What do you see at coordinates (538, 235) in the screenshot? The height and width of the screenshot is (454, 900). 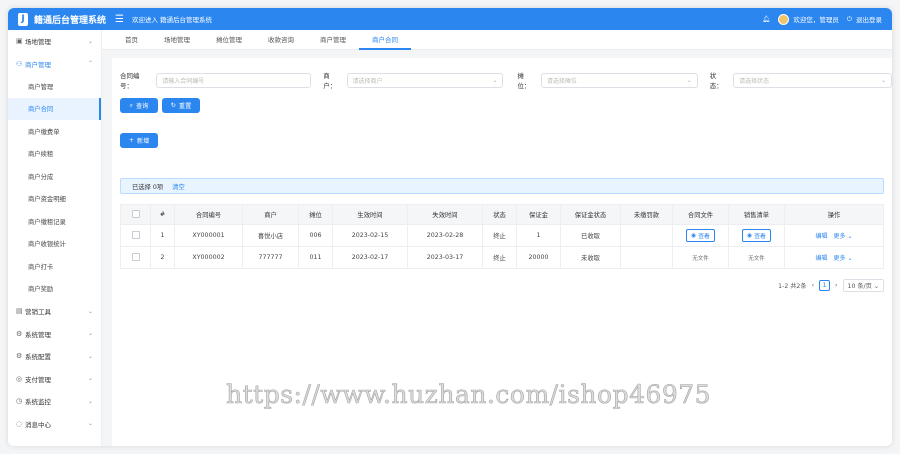 I see `cell-deposit: 1` at bounding box center [538, 235].